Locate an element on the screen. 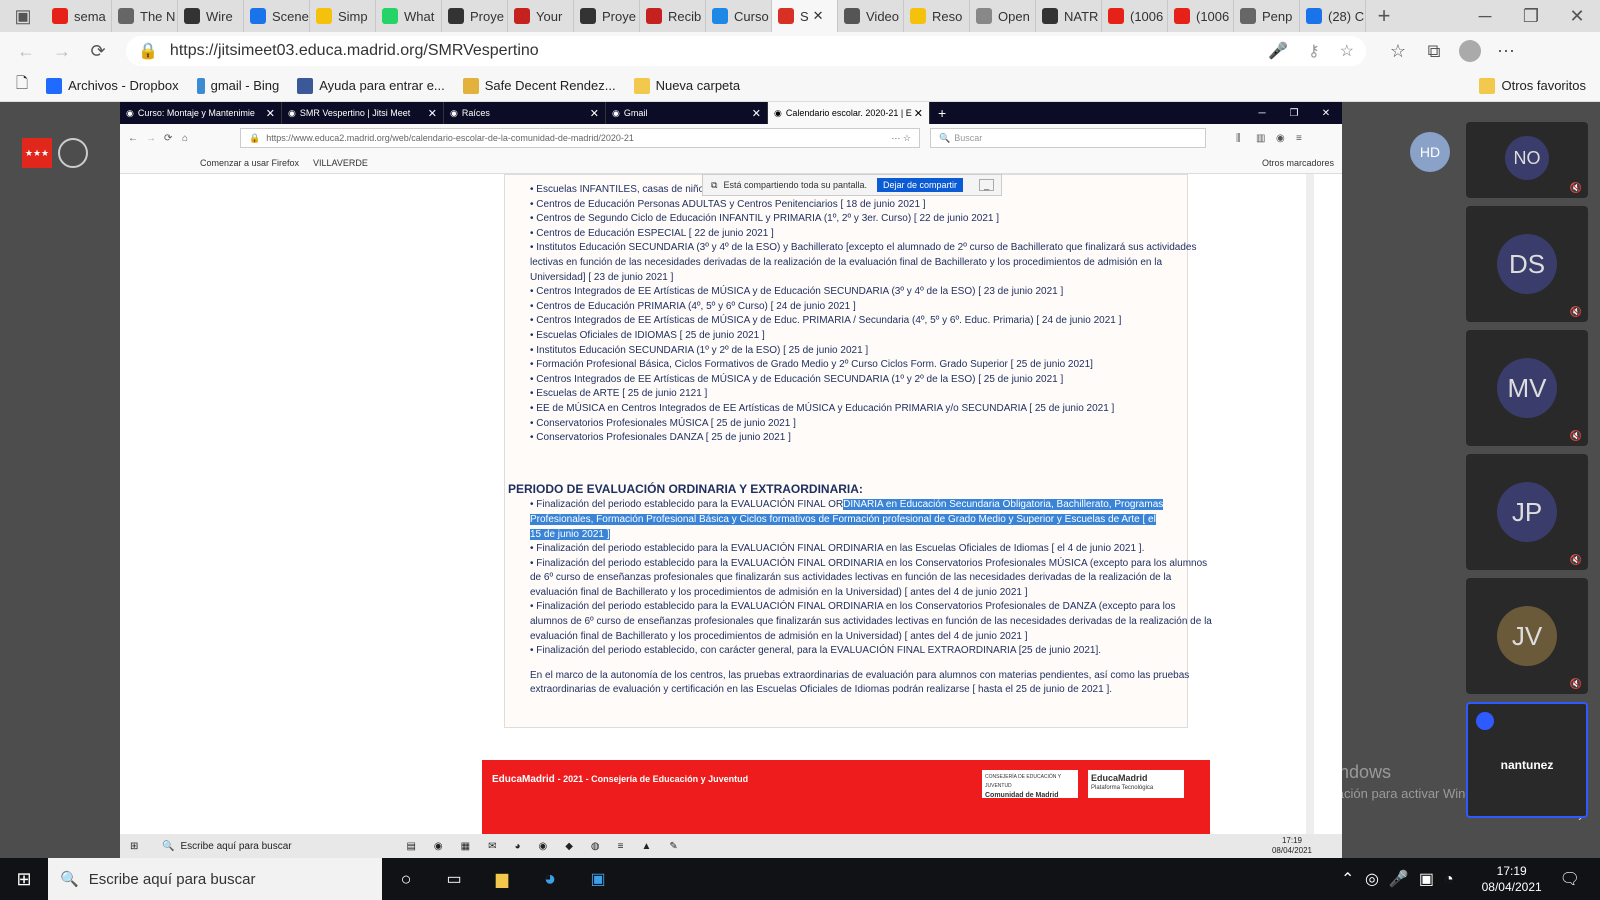  edge-tab: S ✕ is located at coordinates (805, 16).